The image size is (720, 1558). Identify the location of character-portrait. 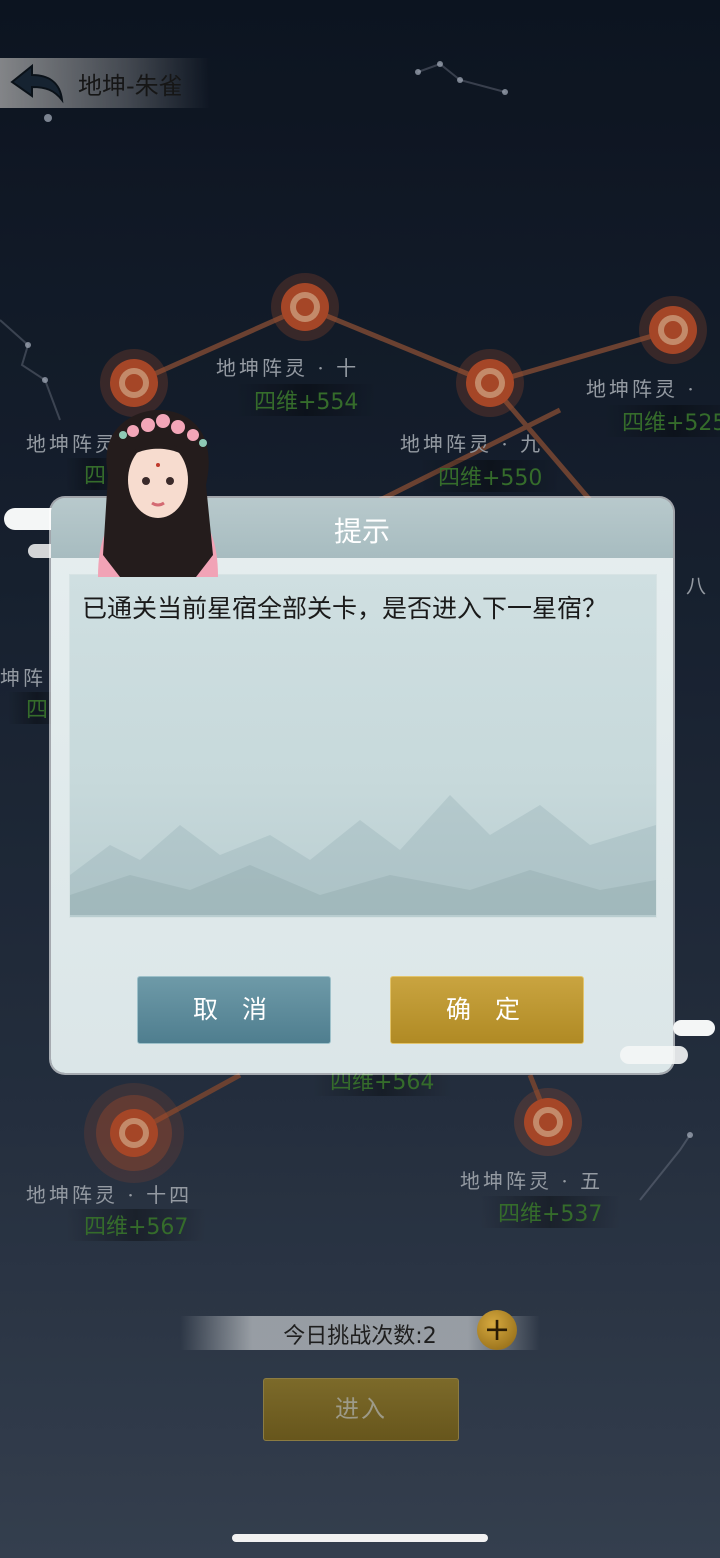
(158, 493).